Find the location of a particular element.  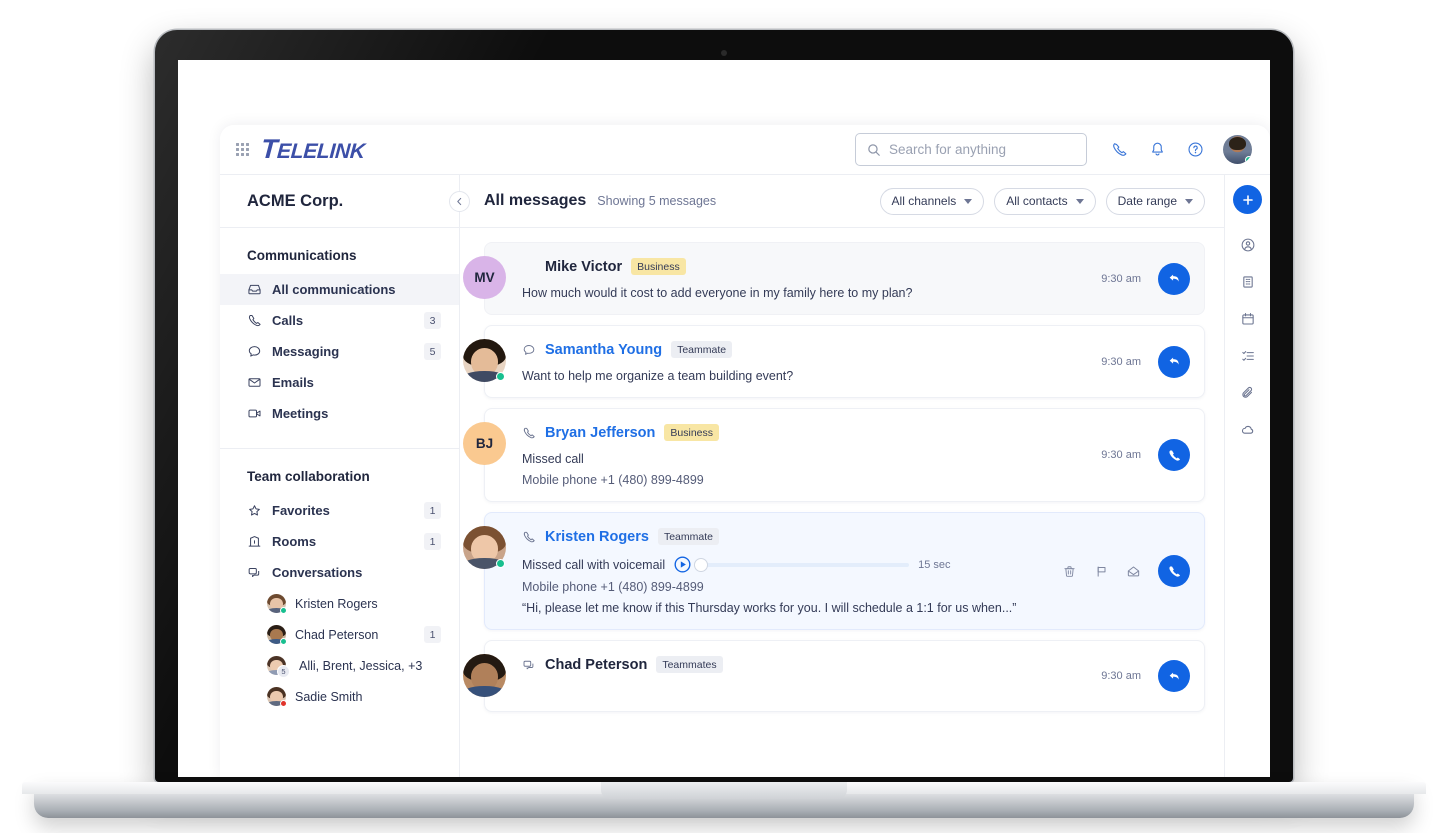

filter-all-contacts: All contacts is located at coordinates (1045, 201).